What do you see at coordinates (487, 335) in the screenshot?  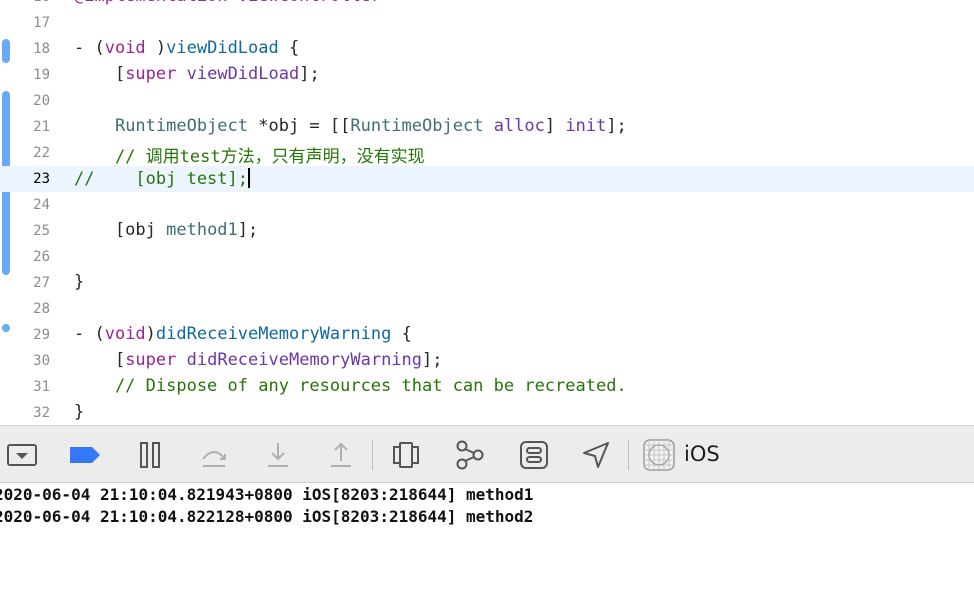 I see `code-line: 29 - (void)didReceiveMemoryWarning {` at bounding box center [487, 335].